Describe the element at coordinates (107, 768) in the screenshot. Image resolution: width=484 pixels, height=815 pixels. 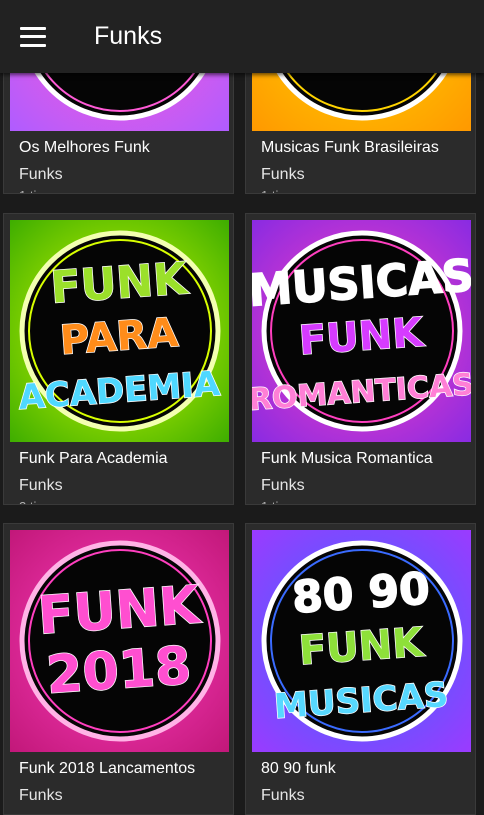
I see `card-title: Funk 2018 Lancamentos` at that location.